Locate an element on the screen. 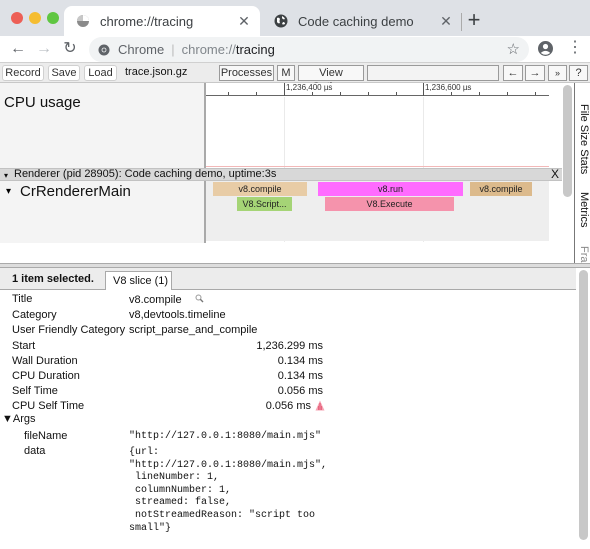  chrome-icon is located at coordinates (104, 49).